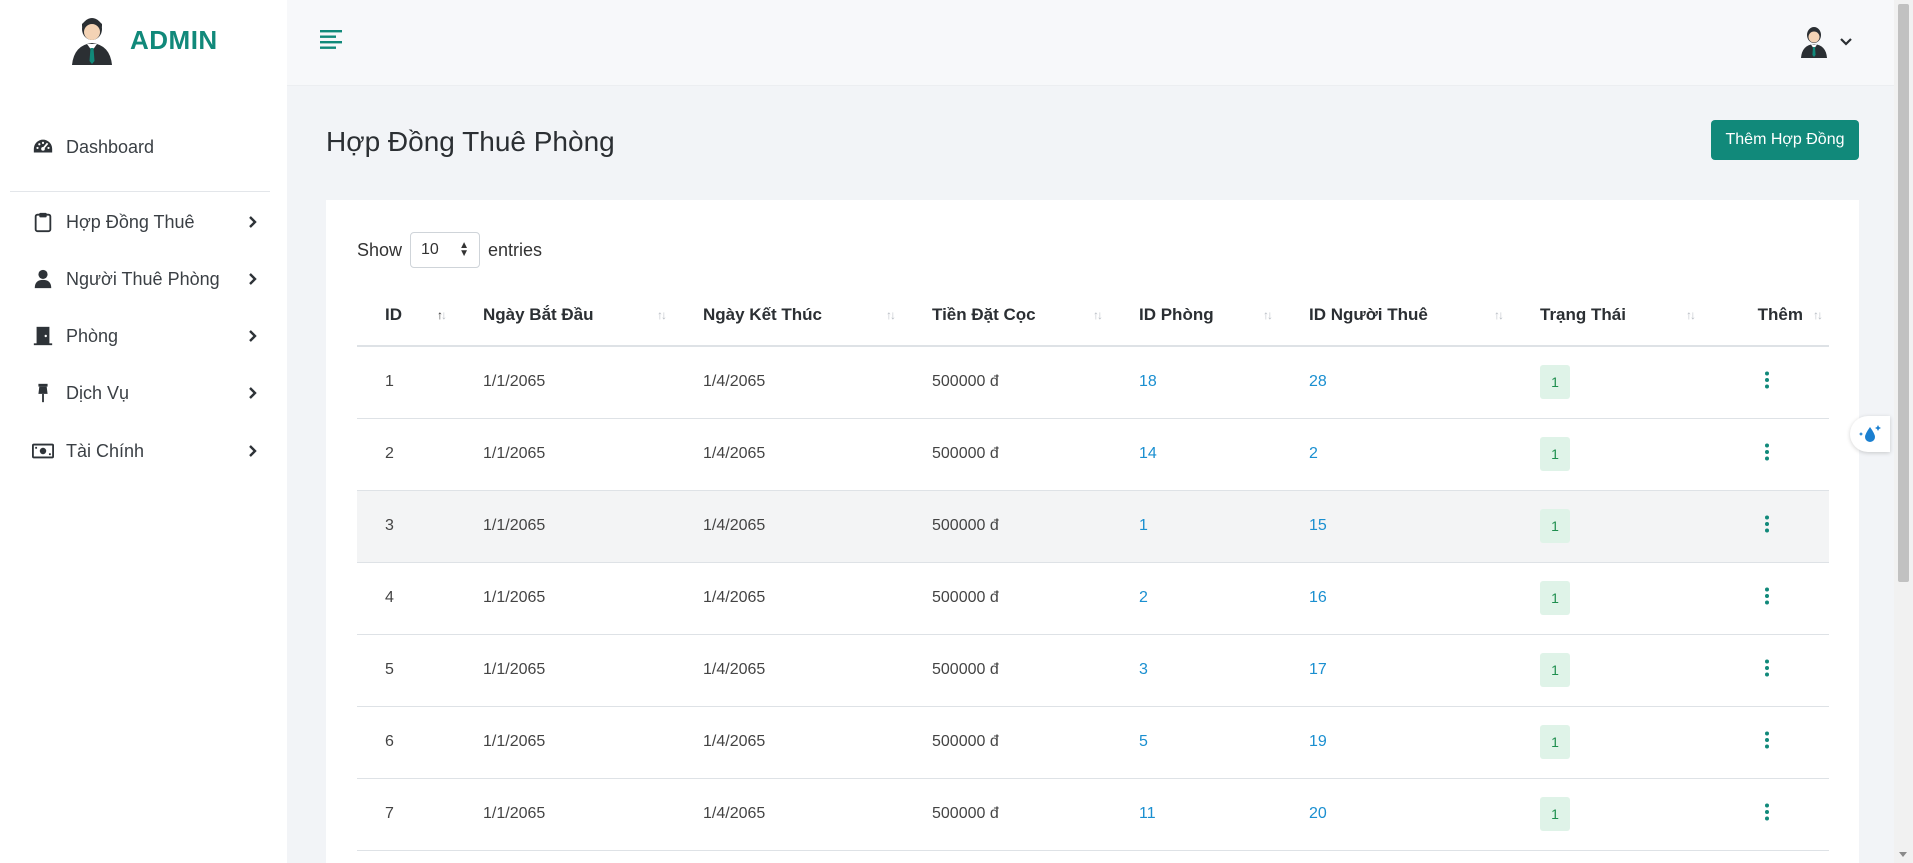 This screenshot has height=863, width=1913. What do you see at coordinates (1396, 670) in the screenshot?
I see `tenant-id-link: 17` at bounding box center [1396, 670].